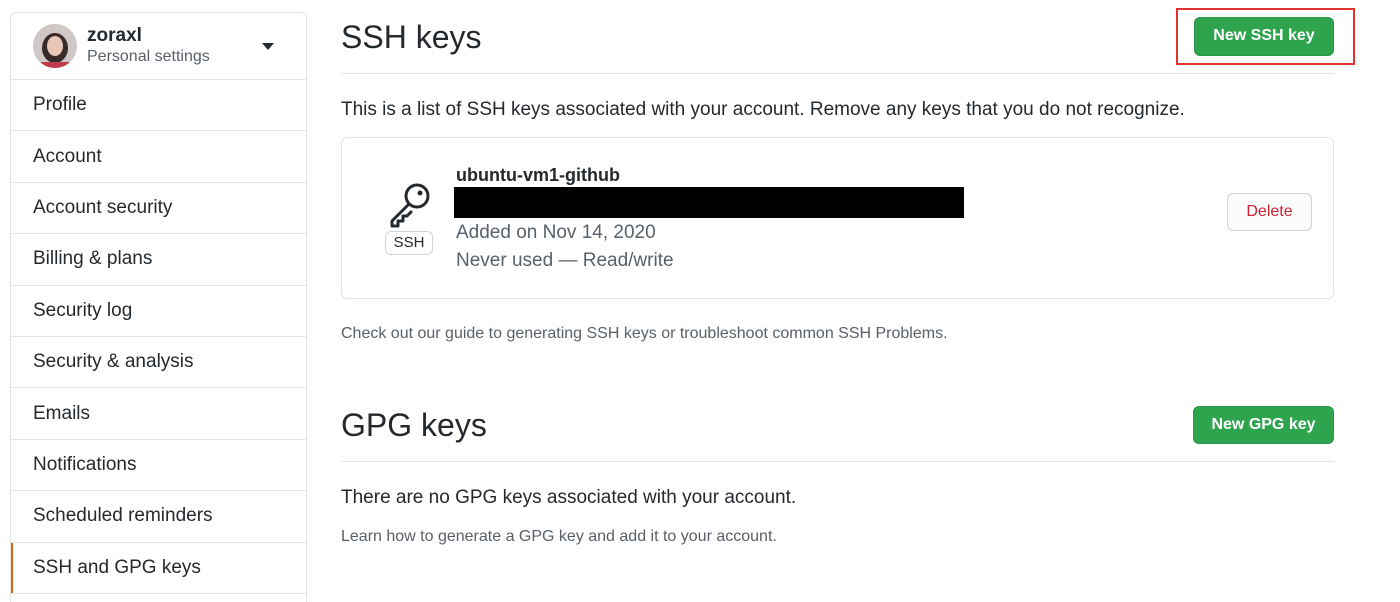 The height and width of the screenshot is (602, 1400). I want to click on redacted-fingerprint, so click(709, 202).